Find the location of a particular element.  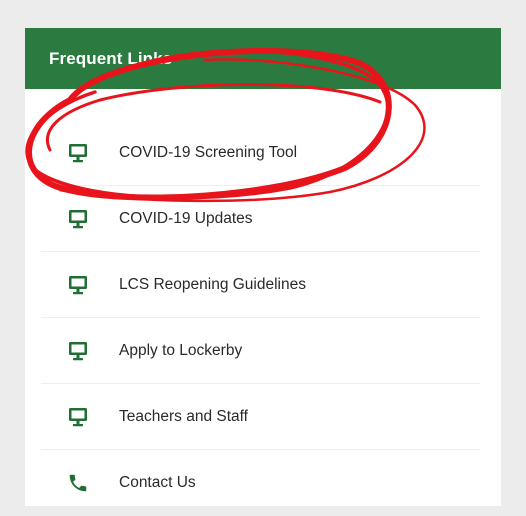

link-label: Teachers and Staff is located at coordinates (183, 416).